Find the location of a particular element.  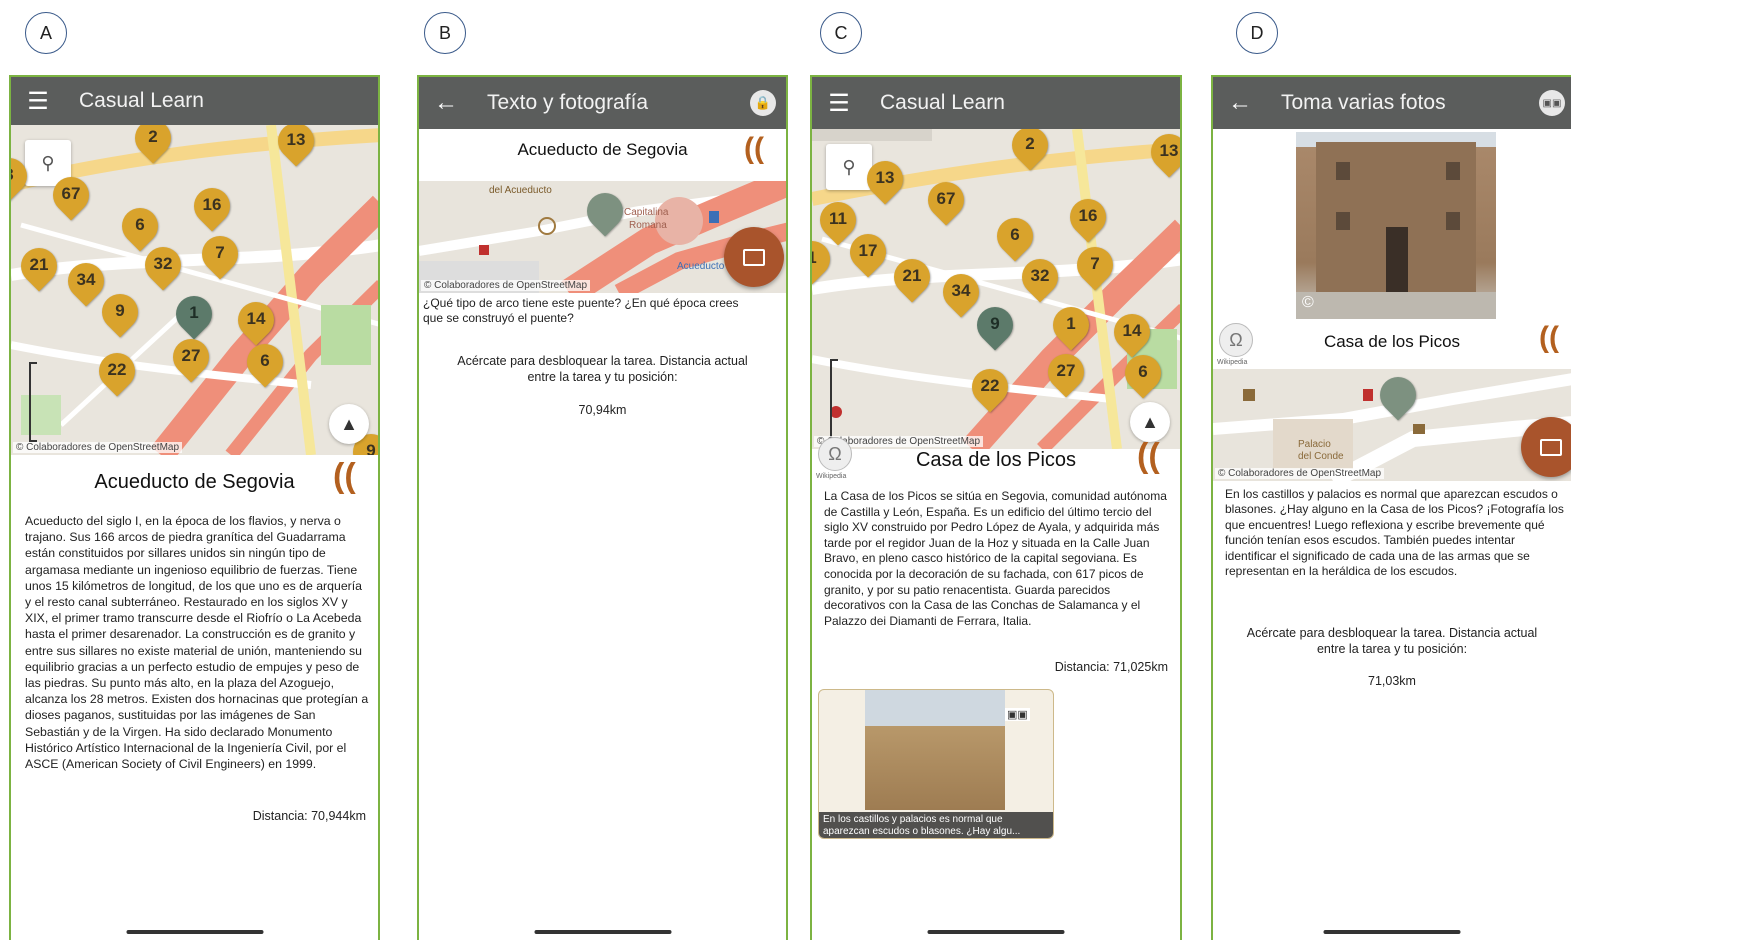

map-label: Romana is located at coordinates (648, 225).